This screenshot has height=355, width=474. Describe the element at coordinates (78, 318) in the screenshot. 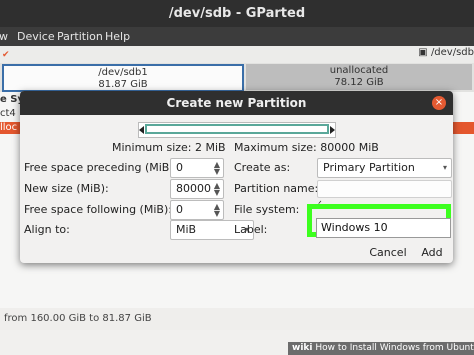

I see `status-text: from 160.00 GiB to 81.87 GiB` at that location.